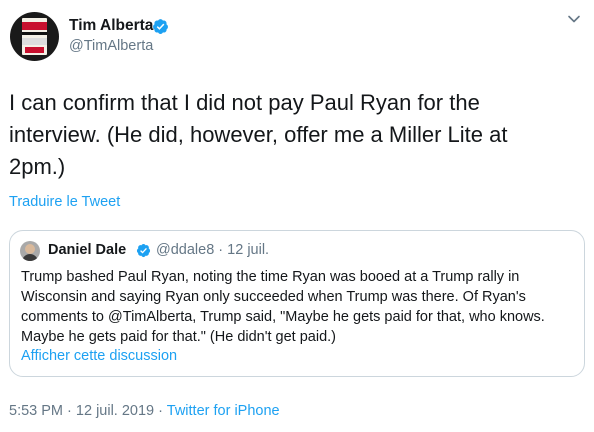 Image resolution: width=594 pixels, height=432 pixels. I want to click on quoted-meta: @ddale8 · 12 juil., so click(212, 250).